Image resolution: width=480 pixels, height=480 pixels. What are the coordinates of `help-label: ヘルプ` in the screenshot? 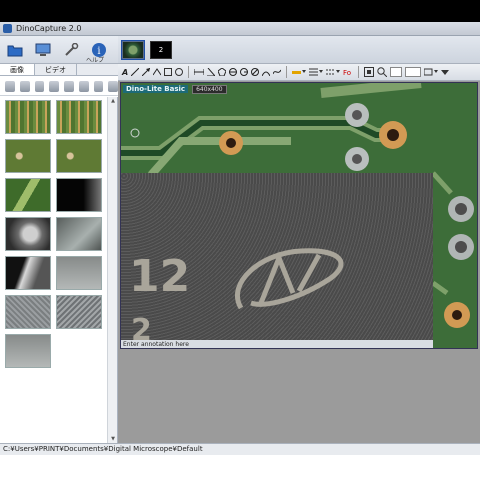 It's located at (95, 59).